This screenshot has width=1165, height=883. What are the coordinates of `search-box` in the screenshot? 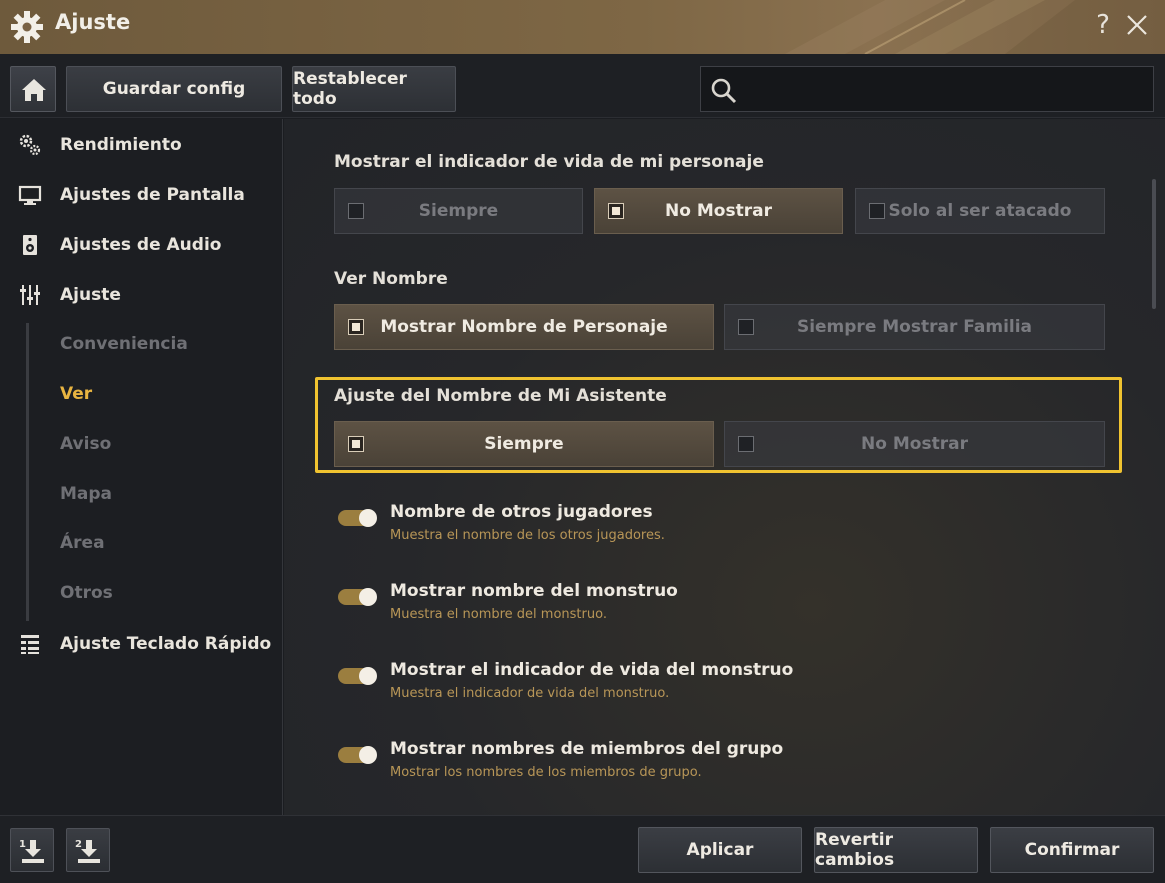 It's located at (927, 89).